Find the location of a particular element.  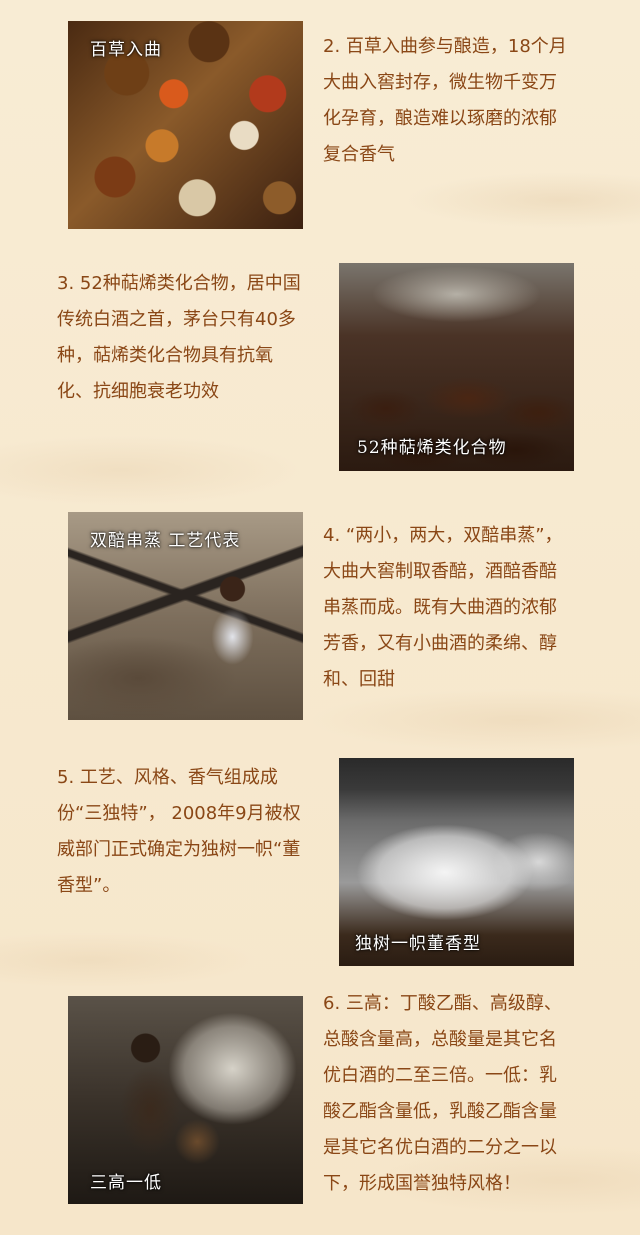

photo-caption: 百草入曲 is located at coordinates (126, 50).